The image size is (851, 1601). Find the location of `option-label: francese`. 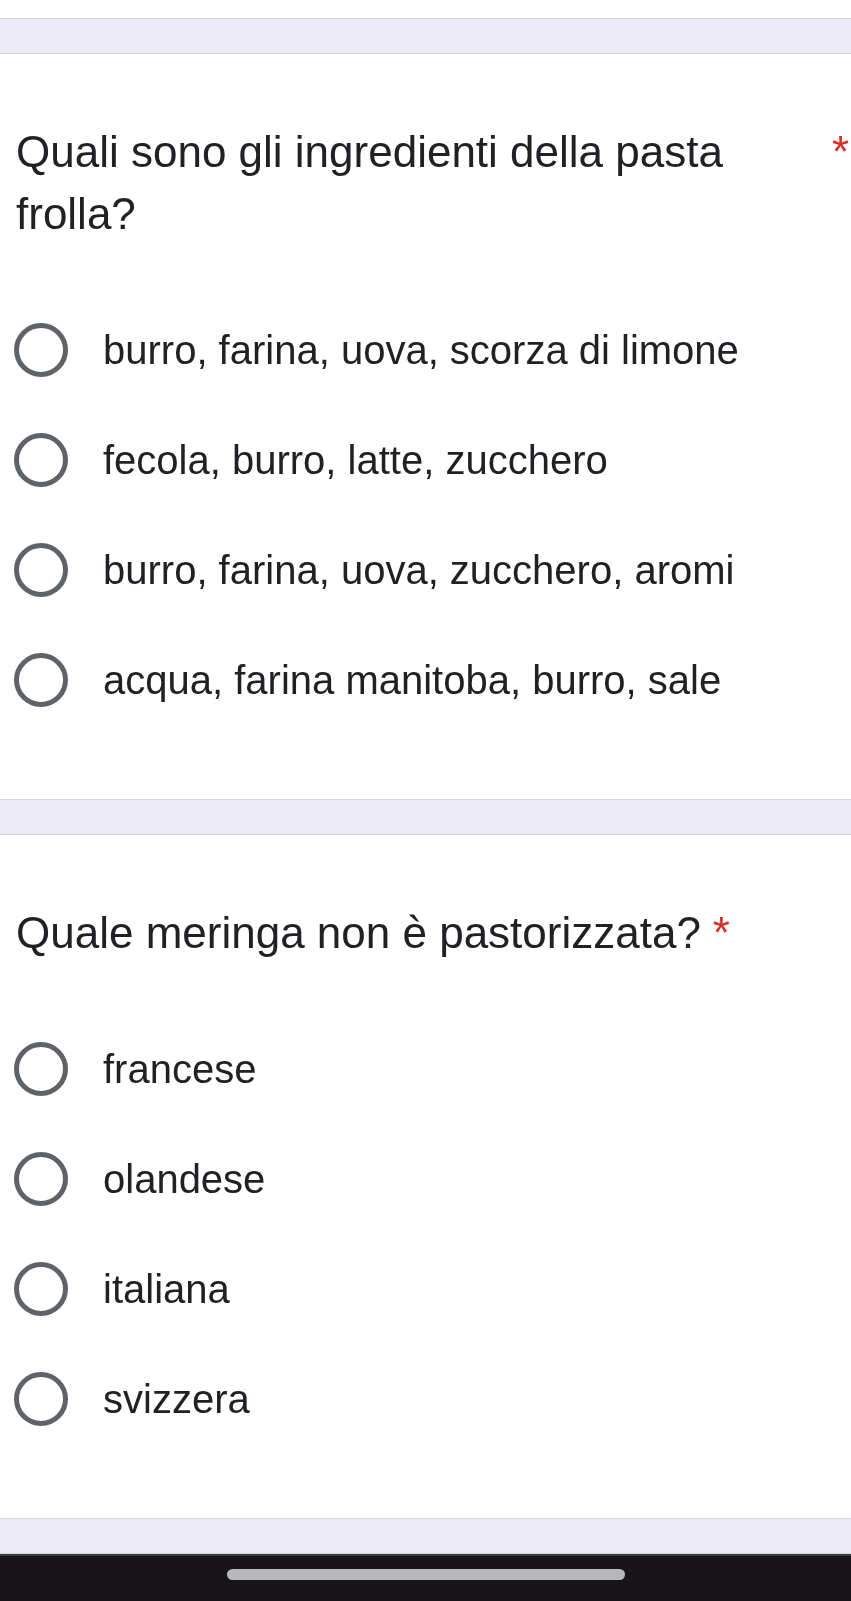

option-label: francese is located at coordinates (180, 1069).